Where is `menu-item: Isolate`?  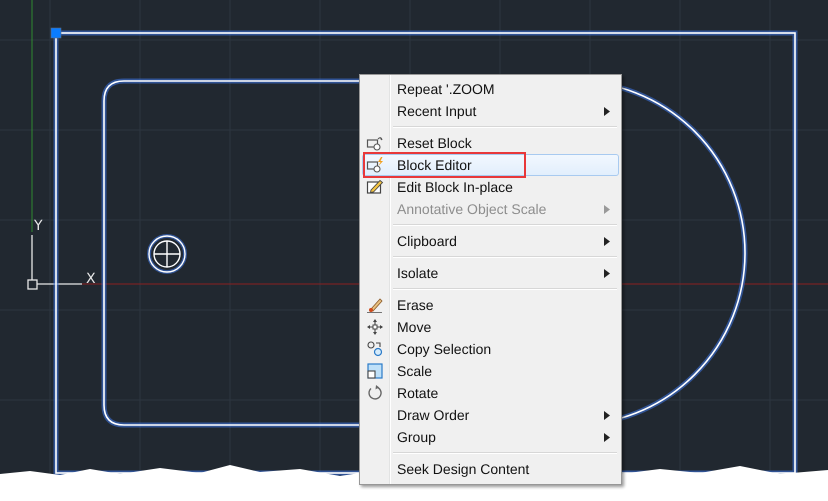
menu-item: Isolate is located at coordinates (490, 273).